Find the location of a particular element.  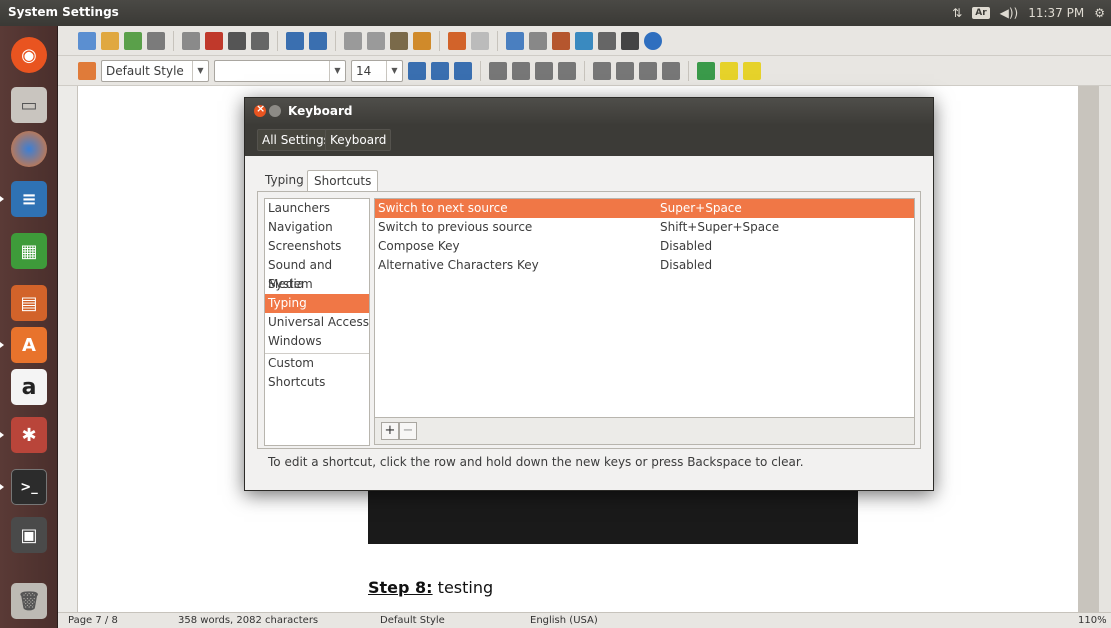

category-system: System is located at coordinates (317, 284).